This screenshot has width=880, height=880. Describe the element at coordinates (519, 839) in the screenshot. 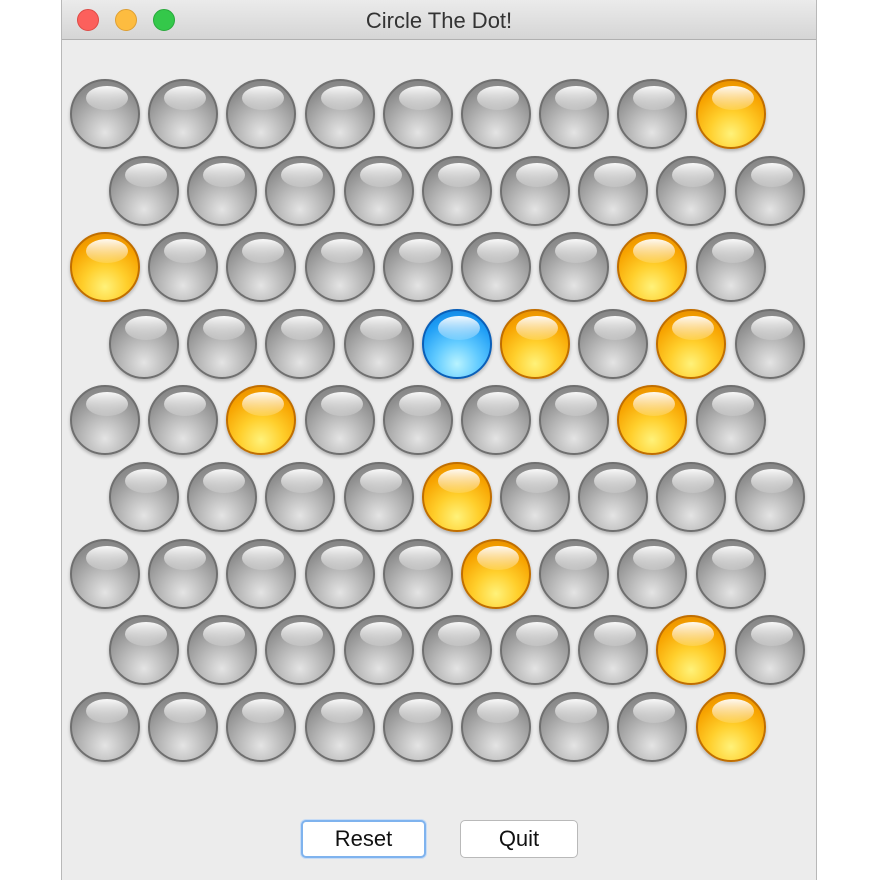

I see `quit-button: Quit` at that location.